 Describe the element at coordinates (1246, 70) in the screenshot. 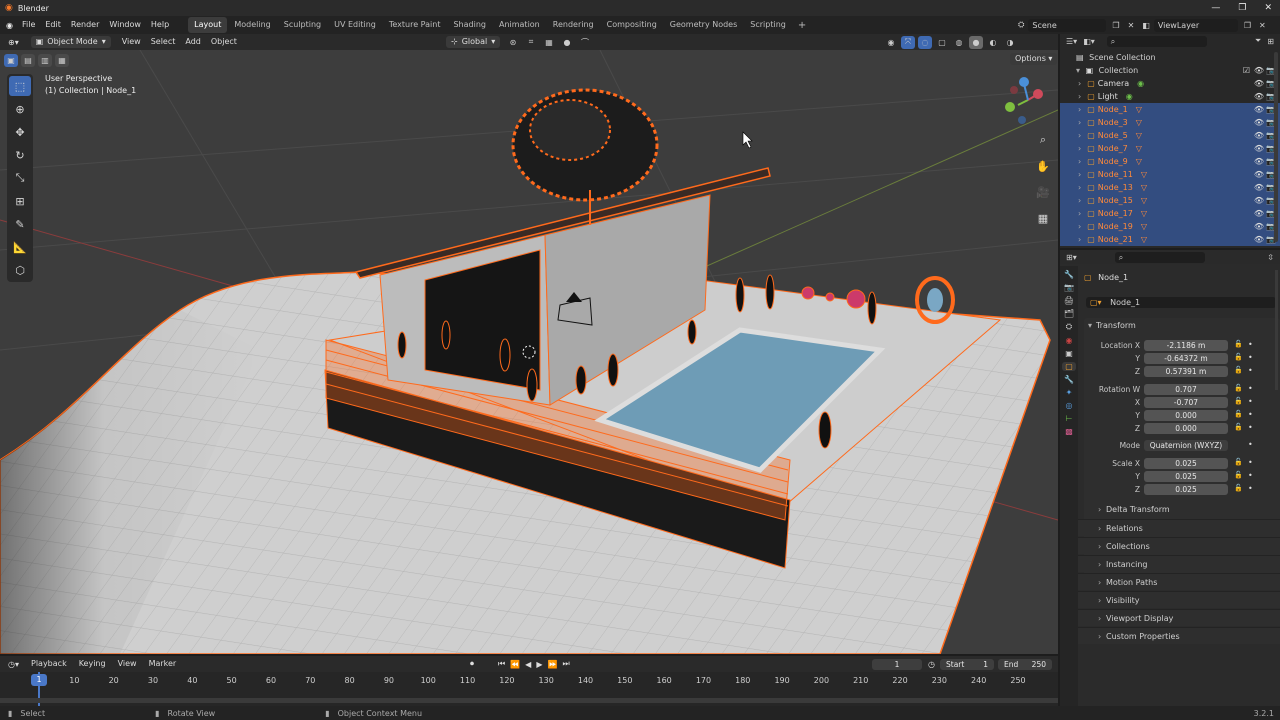

I see `checkbox-icon: ☑` at that location.